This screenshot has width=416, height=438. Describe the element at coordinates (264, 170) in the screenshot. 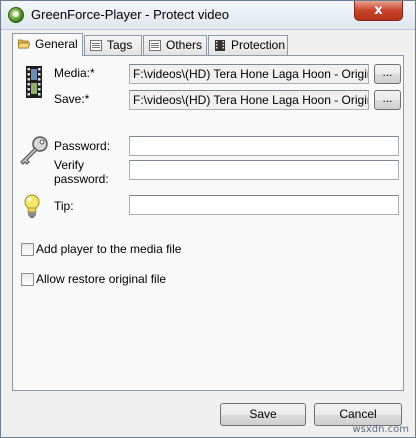

I see `verify-password-field` at that location.